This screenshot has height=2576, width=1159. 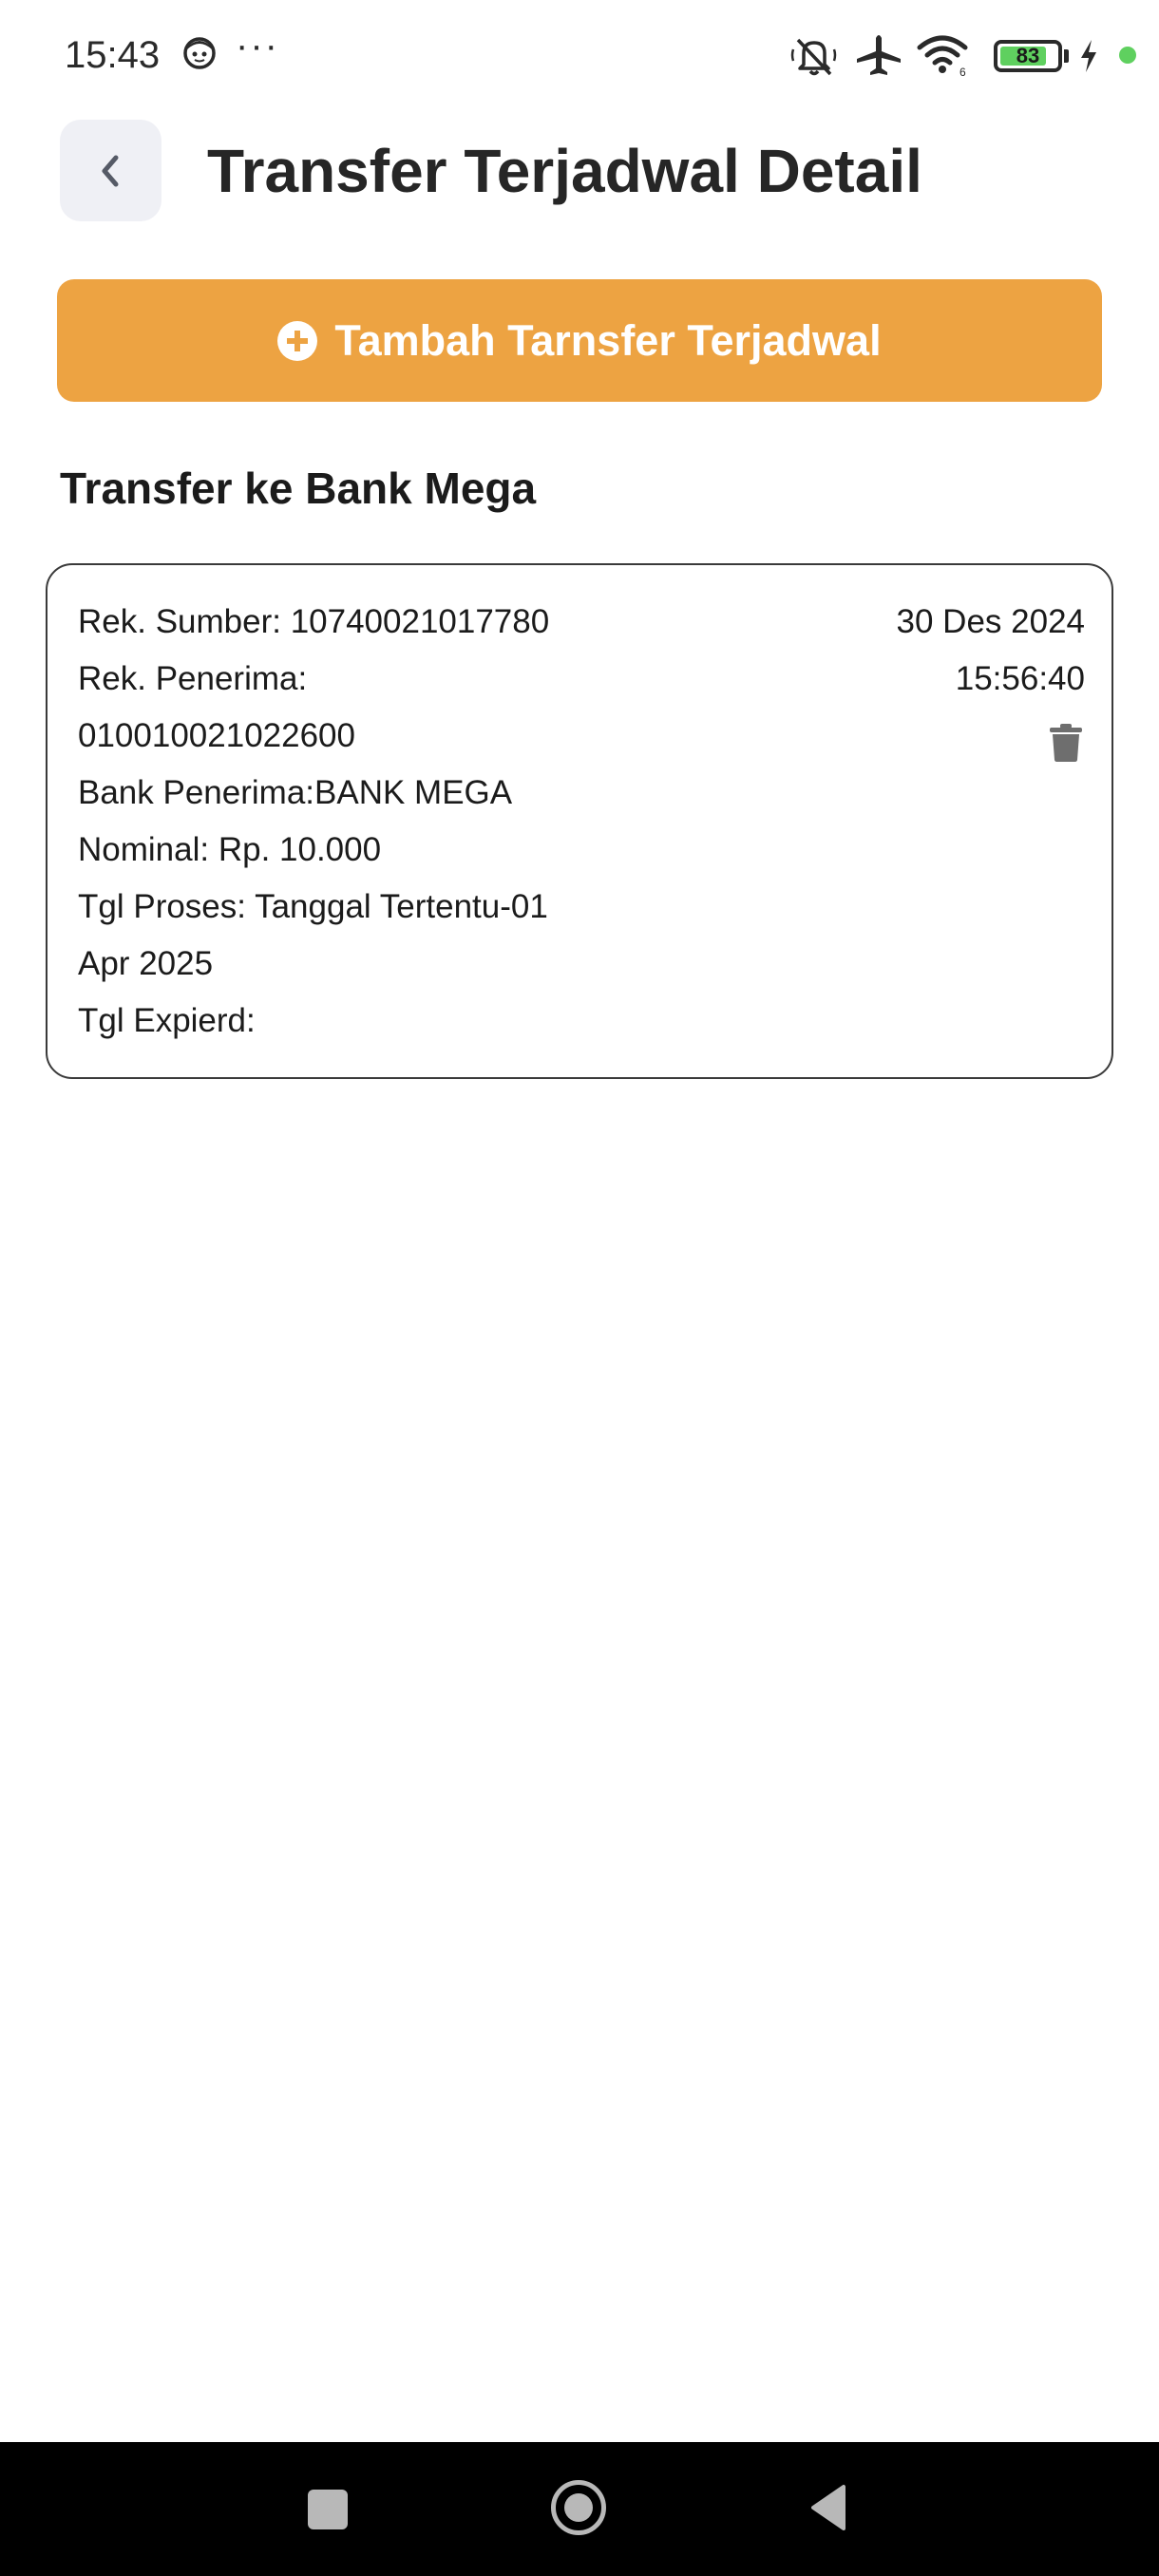 What do you see at coordinates (1088, 56) in the screenshot?
I see `charging-icon` at bounding box center [1088, 56].